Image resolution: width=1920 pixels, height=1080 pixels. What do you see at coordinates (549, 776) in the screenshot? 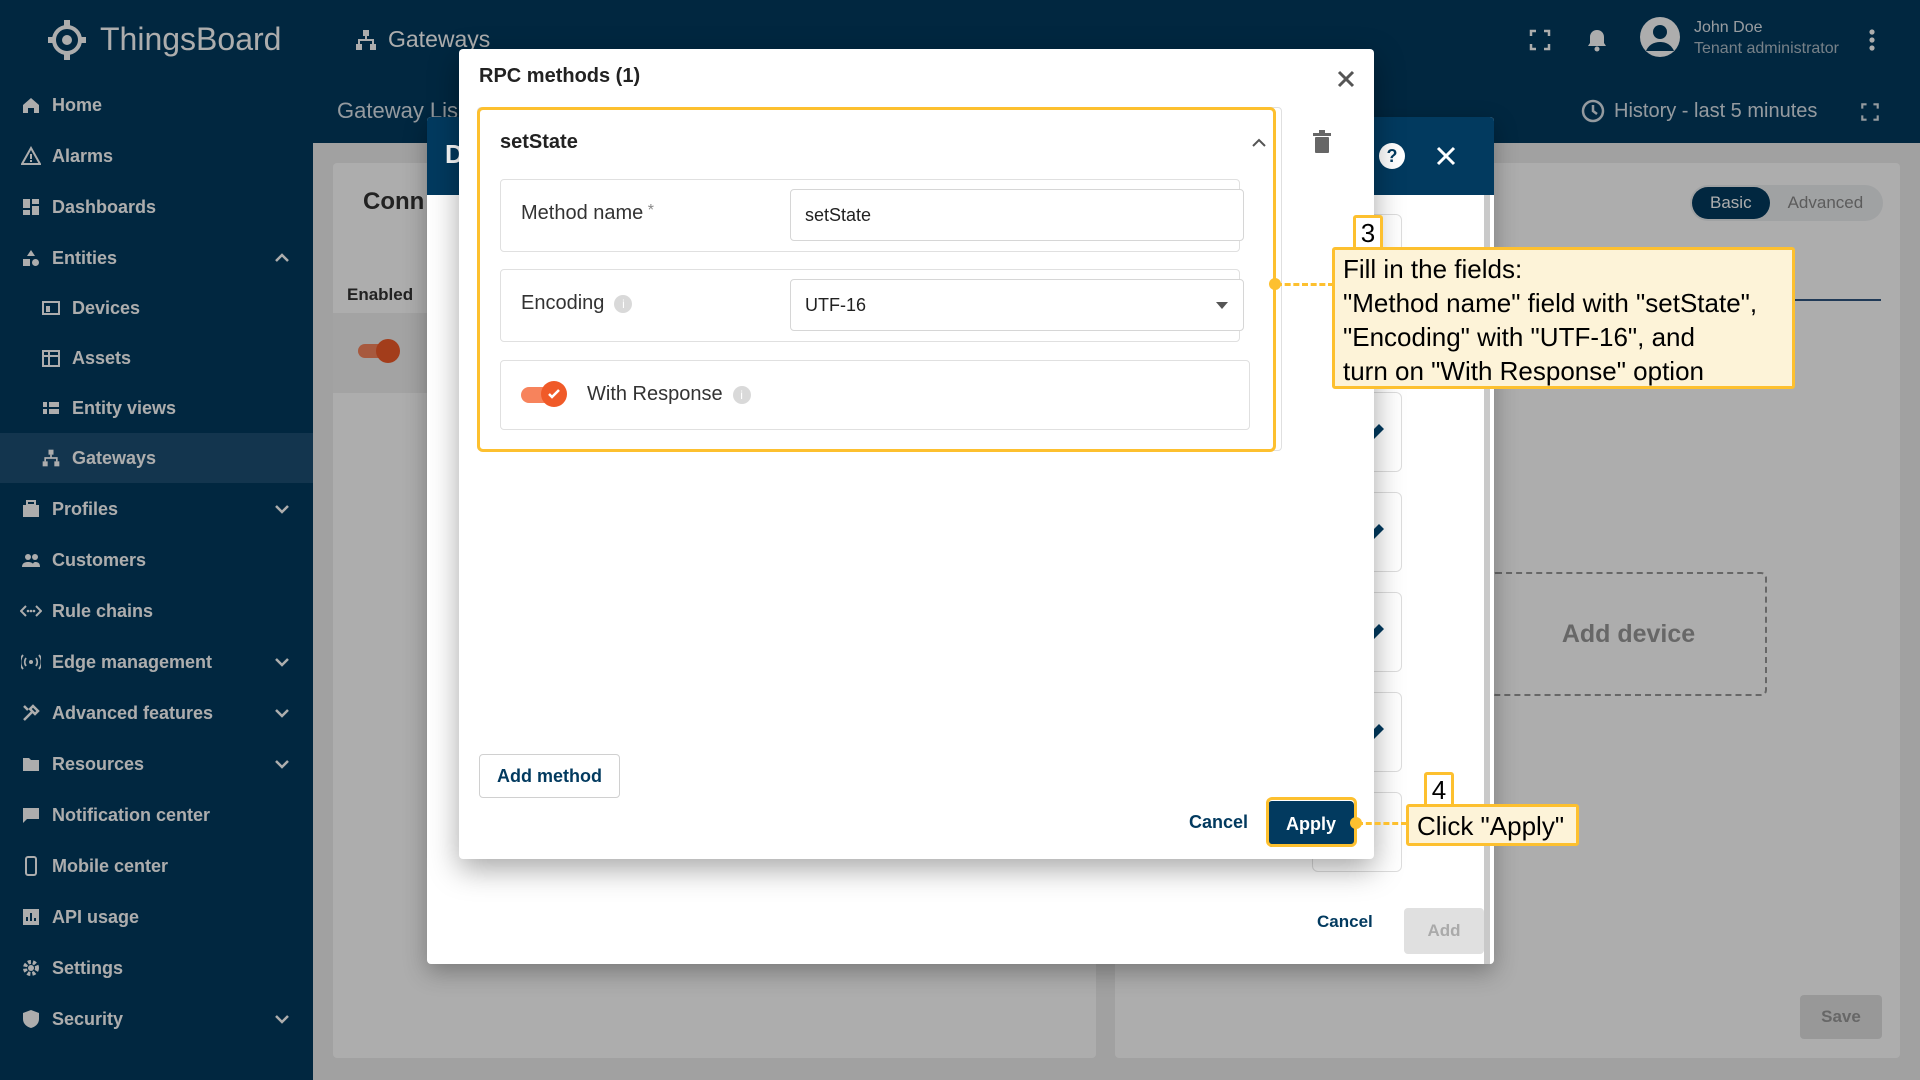
I see `add-method-button: Add method` at bounding box center [549, 776].